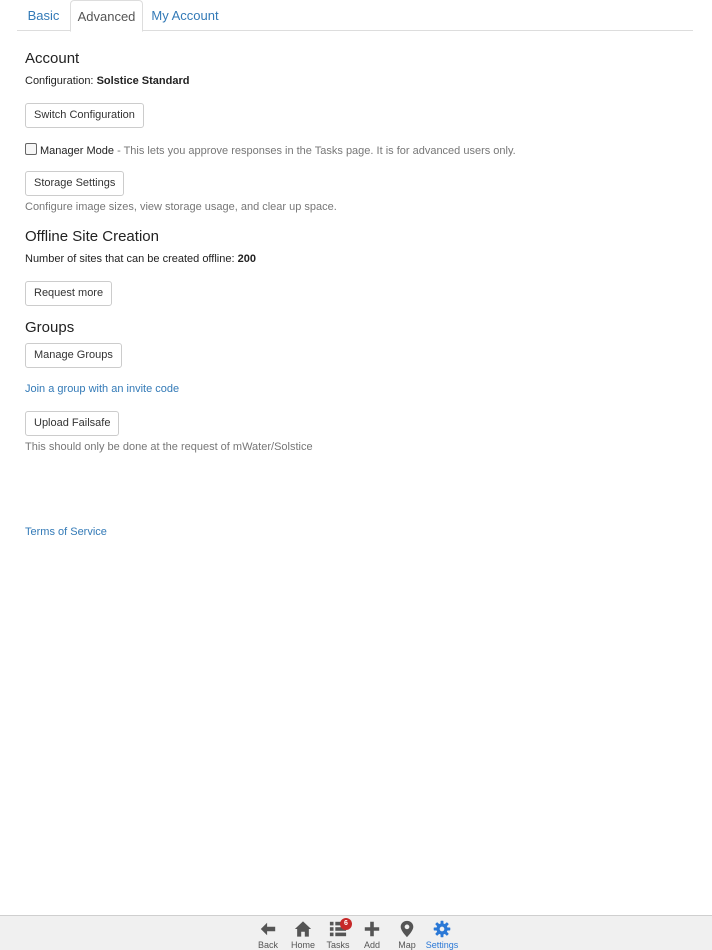 This screenshot has width=712, height=950. Describe the element at coordinates (407, 929) in the screenshot. I see `map-marker-icon` at that location.